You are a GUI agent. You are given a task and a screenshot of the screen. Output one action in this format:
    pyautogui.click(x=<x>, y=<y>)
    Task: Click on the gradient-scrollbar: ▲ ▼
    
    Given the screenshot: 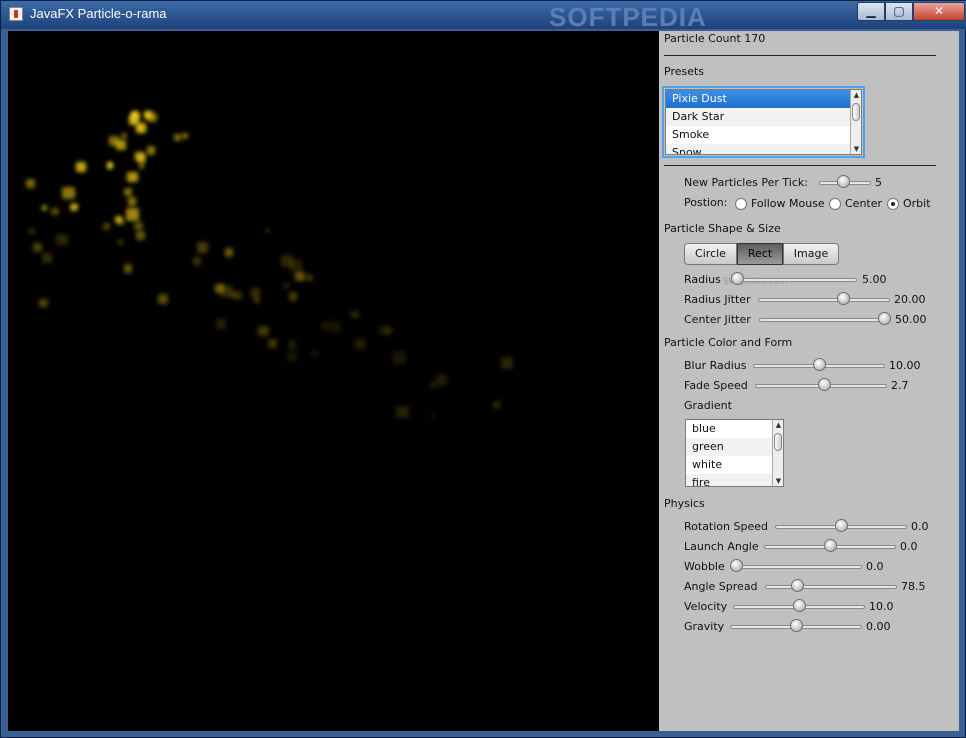 What is the action you would take?
    pyautogui.click(x=777, y=453)
    